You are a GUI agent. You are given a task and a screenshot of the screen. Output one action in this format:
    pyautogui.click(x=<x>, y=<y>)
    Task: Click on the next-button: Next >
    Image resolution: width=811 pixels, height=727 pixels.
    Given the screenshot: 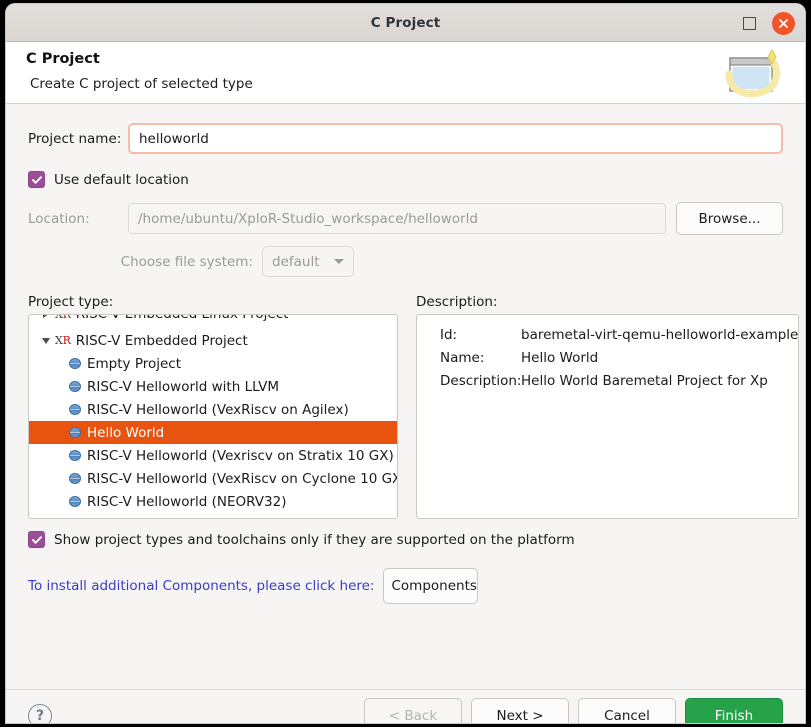 What is the action you would take?
    pyautogui.click(x=520, y=710)
    